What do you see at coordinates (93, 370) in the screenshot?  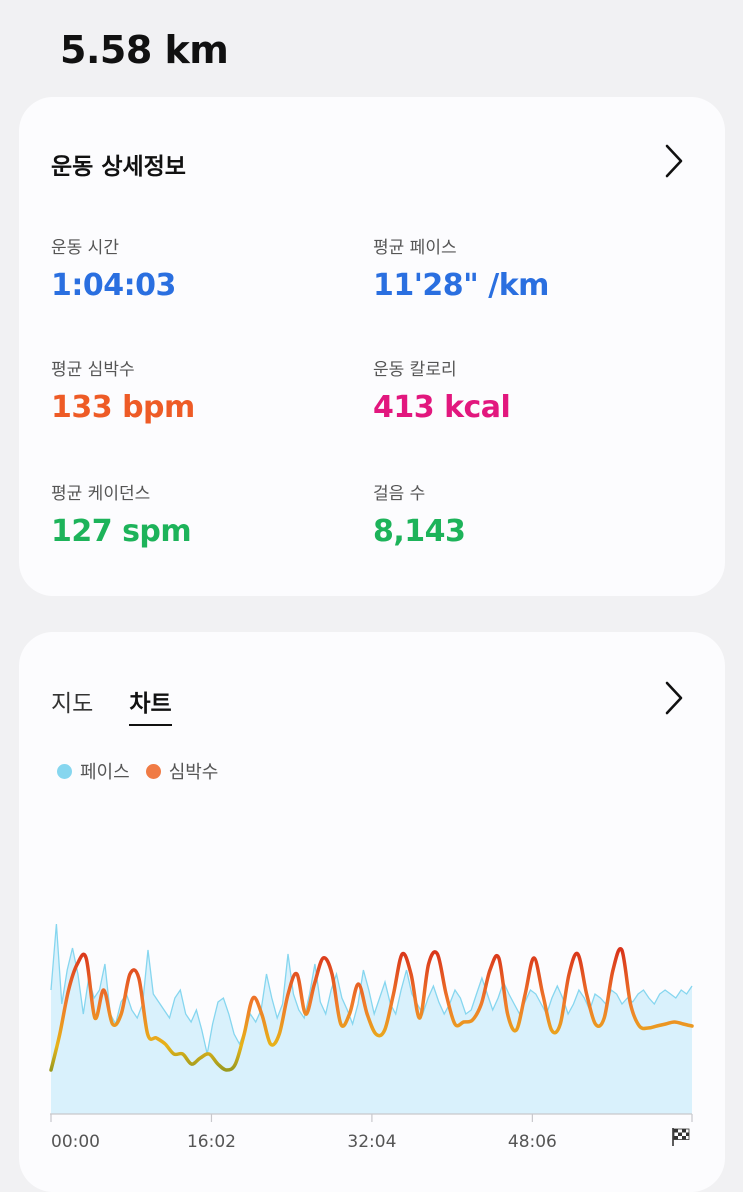 I see `metric-label: 평균 심박수` at bounding box center [93, 370].